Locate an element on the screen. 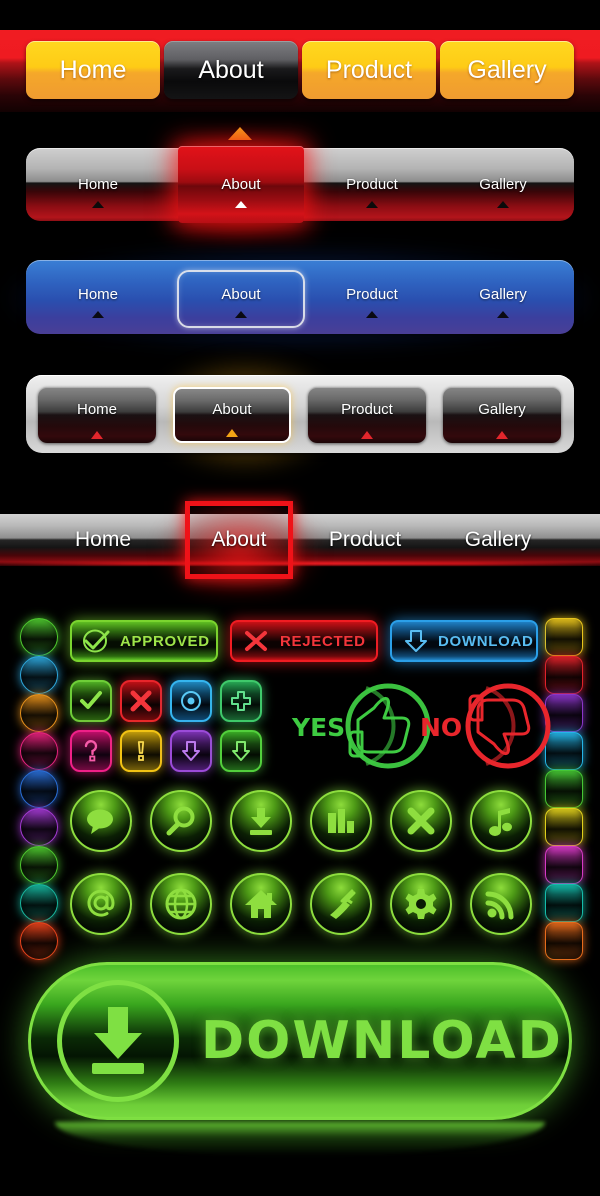 Image resolution: width=600 pixels, height=1196 pixels. icon-arrow-down-square-purple is located at coordinates (191, 751).